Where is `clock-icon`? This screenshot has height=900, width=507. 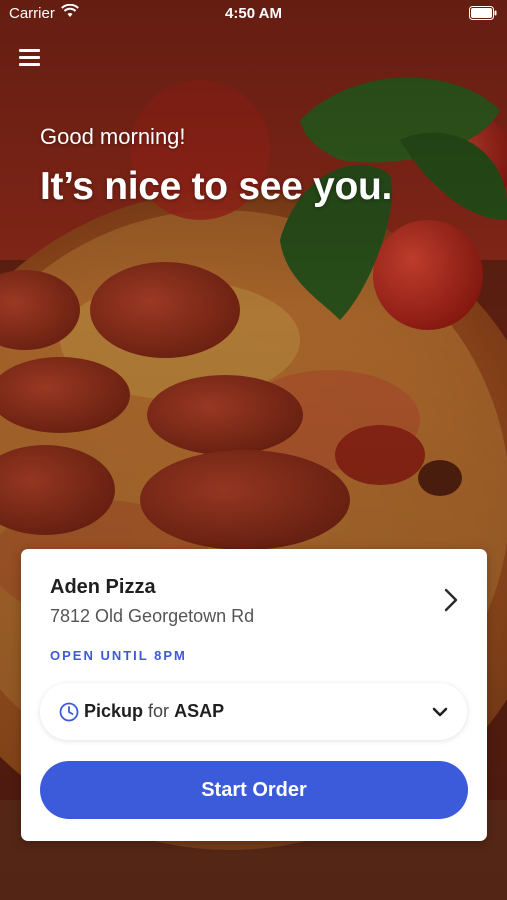 clock-icon is located at coordinates (69, 714).